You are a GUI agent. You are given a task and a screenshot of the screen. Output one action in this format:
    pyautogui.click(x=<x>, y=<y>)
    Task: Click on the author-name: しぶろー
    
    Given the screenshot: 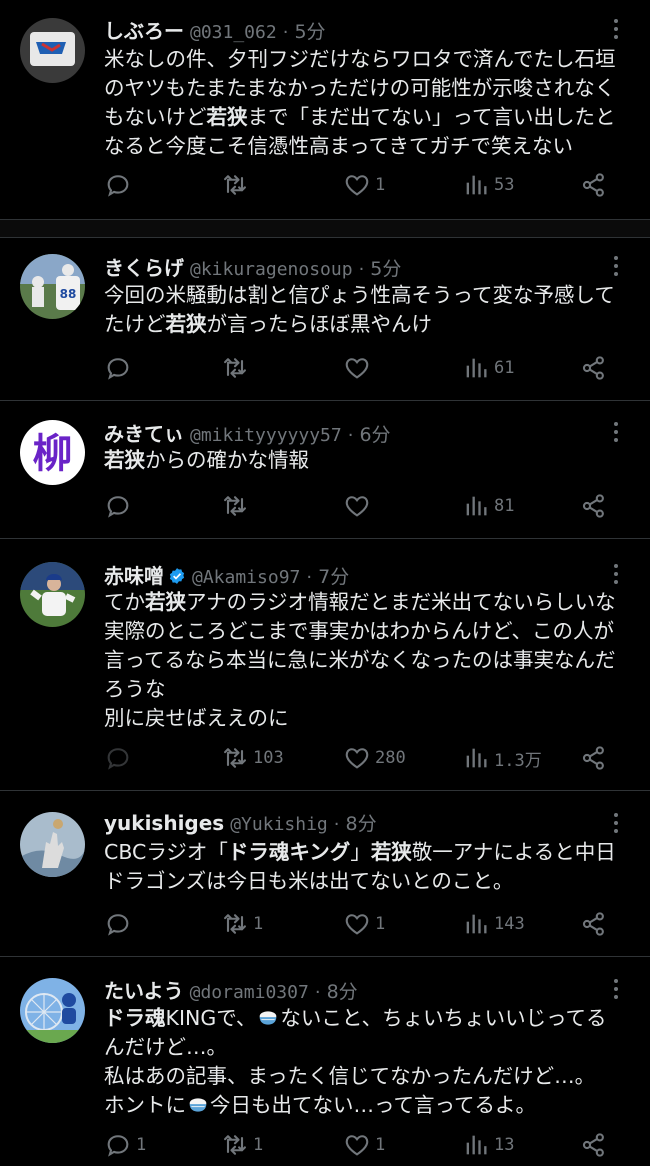 What is the action you would take?
    pyautogui.click(x=144, y=29)
    